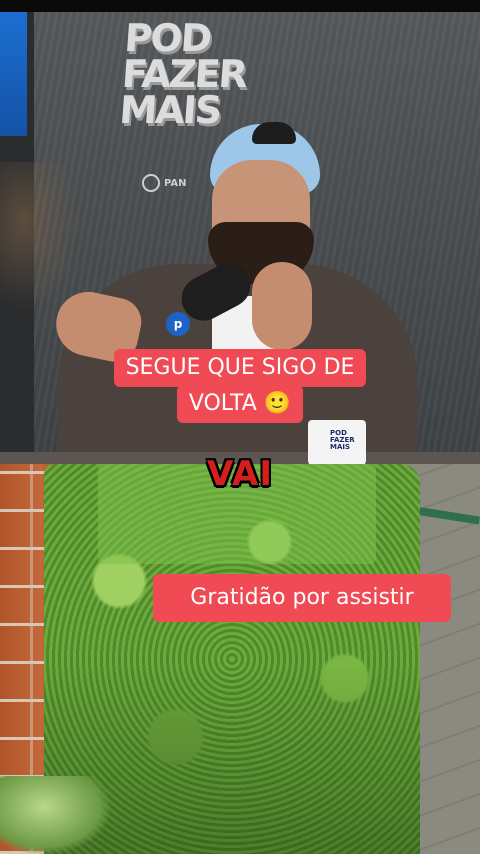 This screenshot has width=480, height=854. What do you see at coordinates (302, 598) in the screenshot?
I see `caption-thanks: Gratidão por assistir` at bounding box center [302, 598].